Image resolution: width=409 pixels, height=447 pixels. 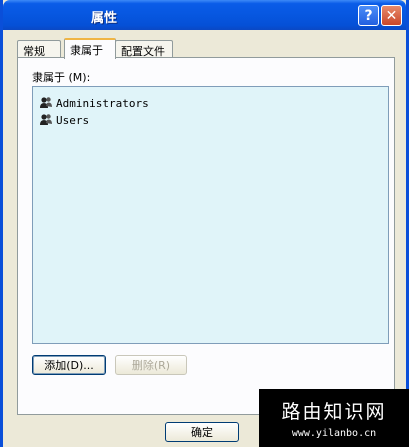 What do you see at coordinates (151, 365) in the screenshot?
I see `remove-button: 删除(R)` at bounding box center [151, 365].